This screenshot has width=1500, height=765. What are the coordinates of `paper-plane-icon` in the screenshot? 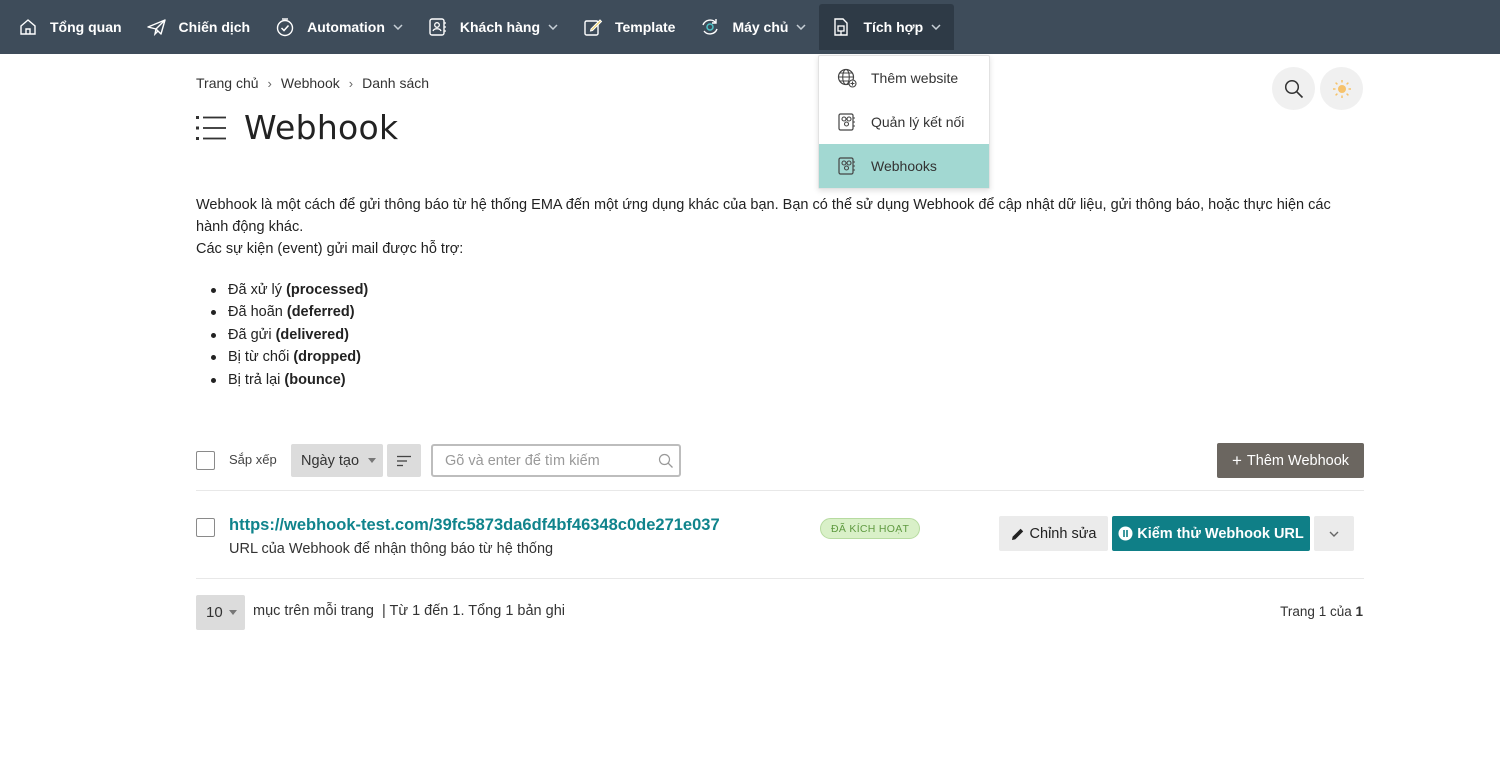 It's located at (156, 27).